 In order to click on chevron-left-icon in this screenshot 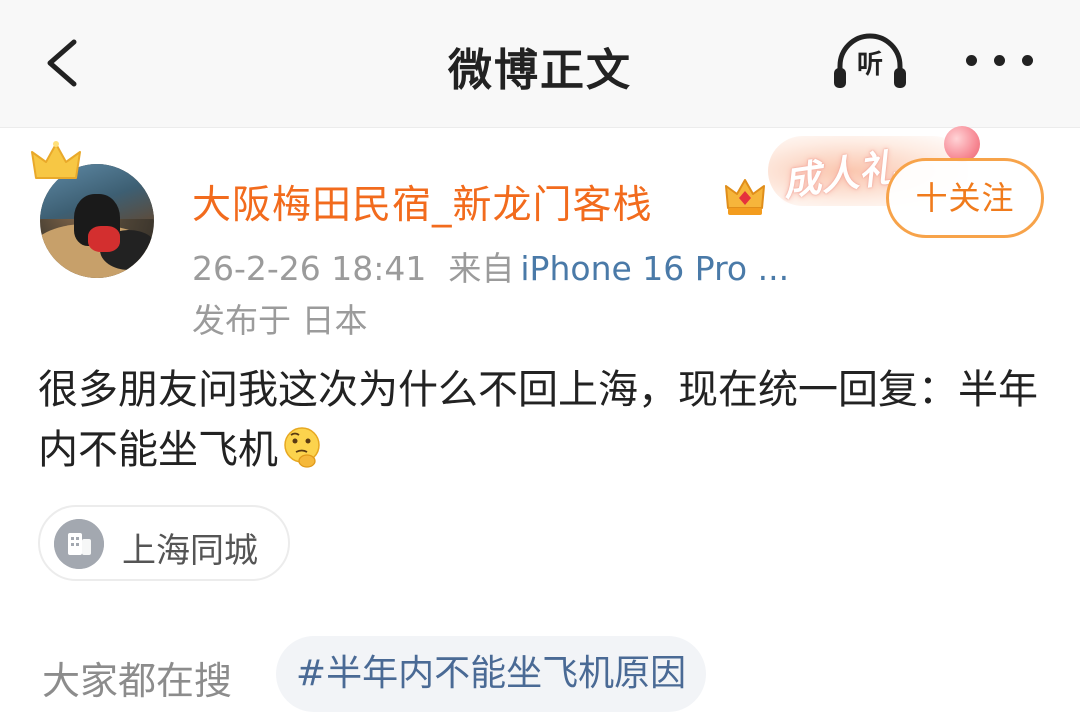, I will do `click(62, 63)`.